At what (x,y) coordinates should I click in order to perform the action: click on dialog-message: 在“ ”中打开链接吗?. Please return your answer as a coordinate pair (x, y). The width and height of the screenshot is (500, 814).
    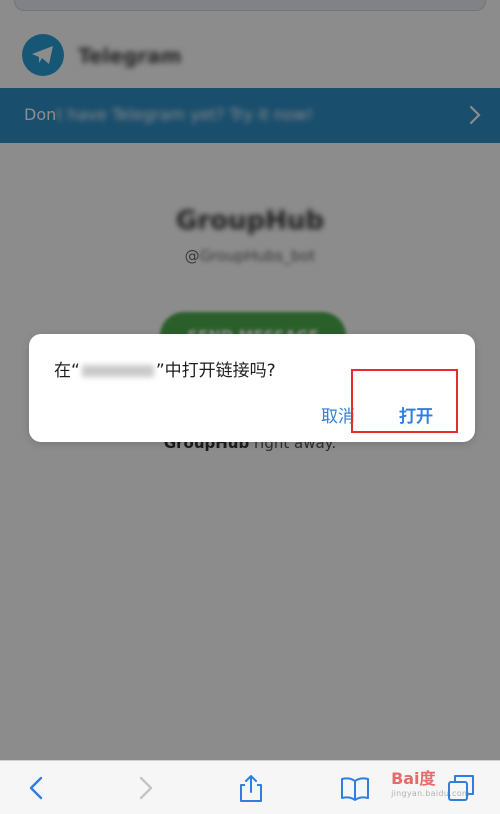
    Looking at the image, I should click on (165, 368).